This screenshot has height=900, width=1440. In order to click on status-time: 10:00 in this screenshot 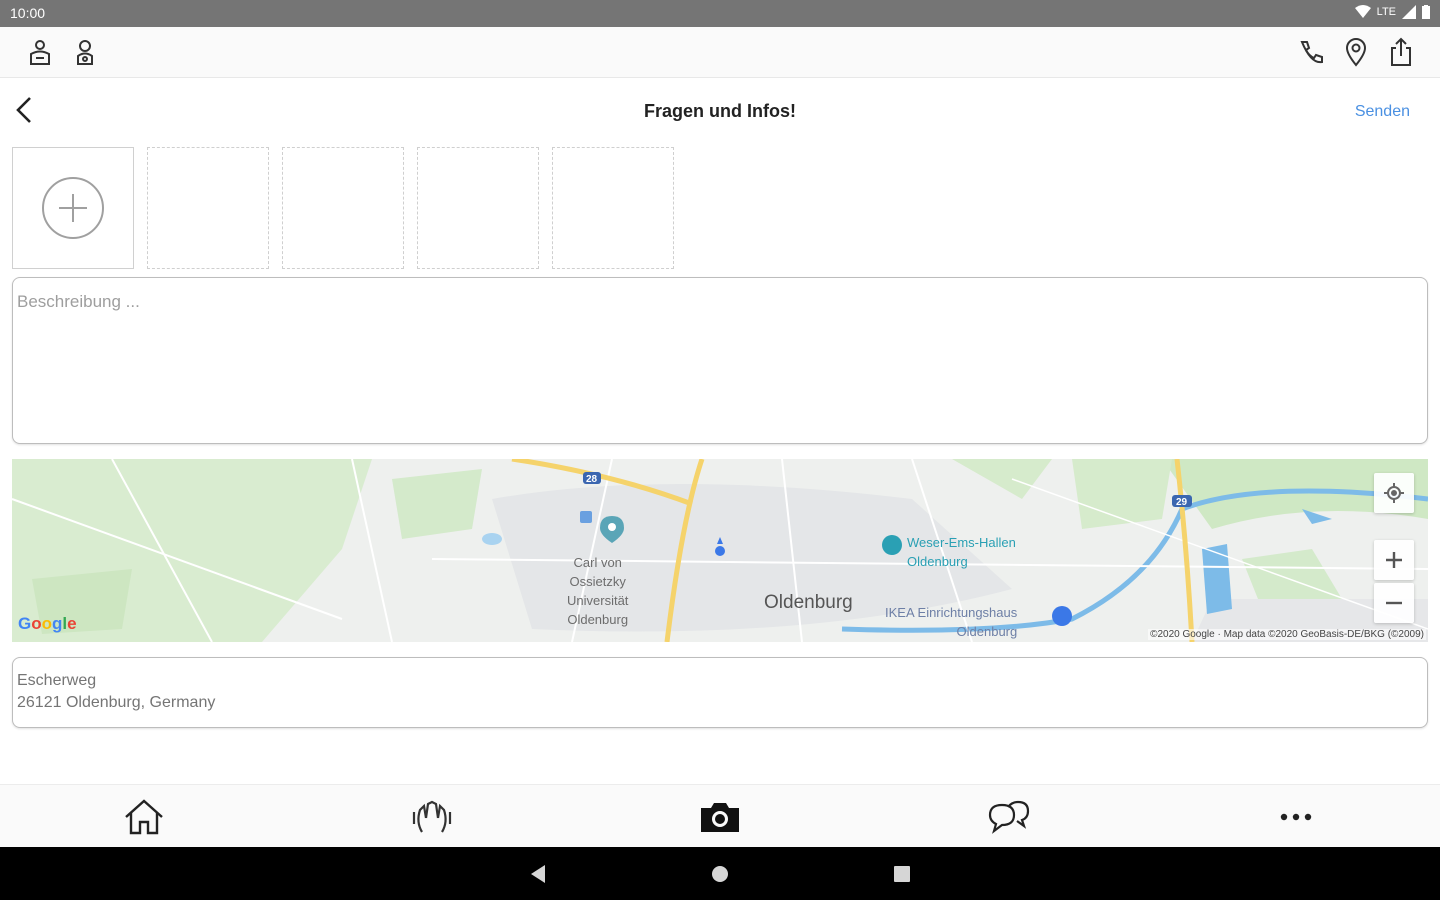, I will do `click(28, 13)`.